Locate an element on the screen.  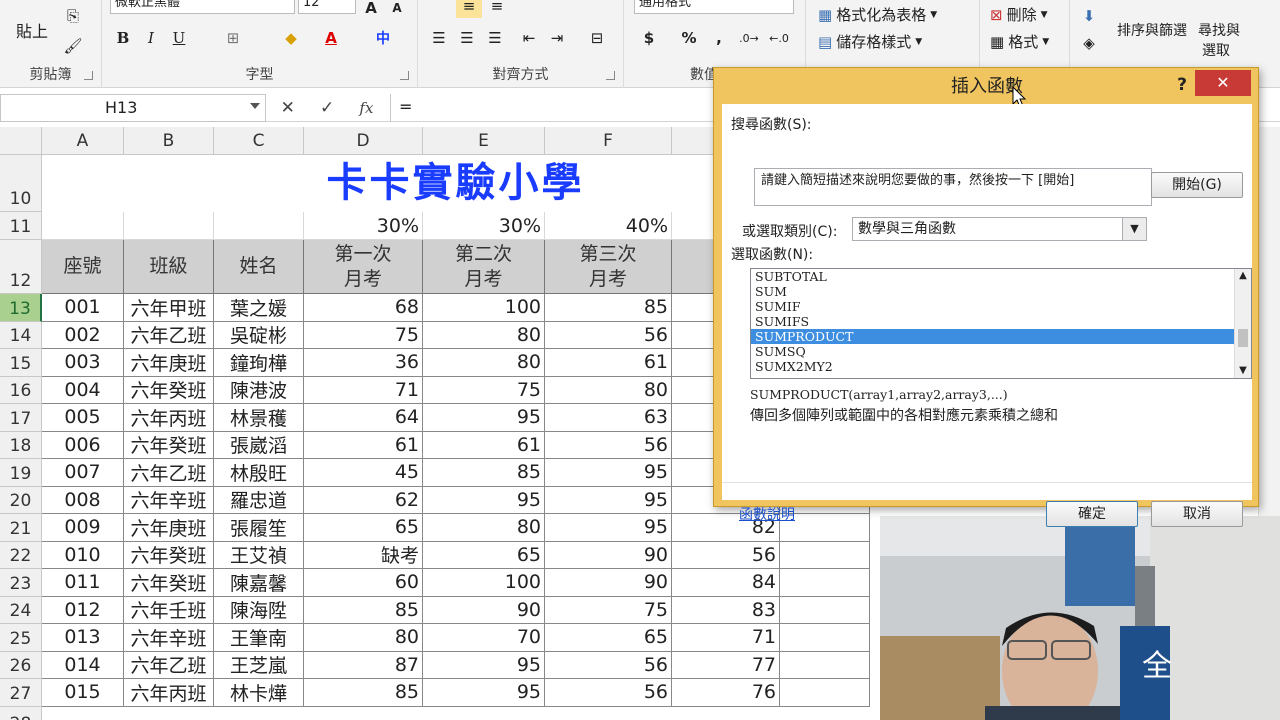
table-cell: 36 is located at coordinates (363, 363).